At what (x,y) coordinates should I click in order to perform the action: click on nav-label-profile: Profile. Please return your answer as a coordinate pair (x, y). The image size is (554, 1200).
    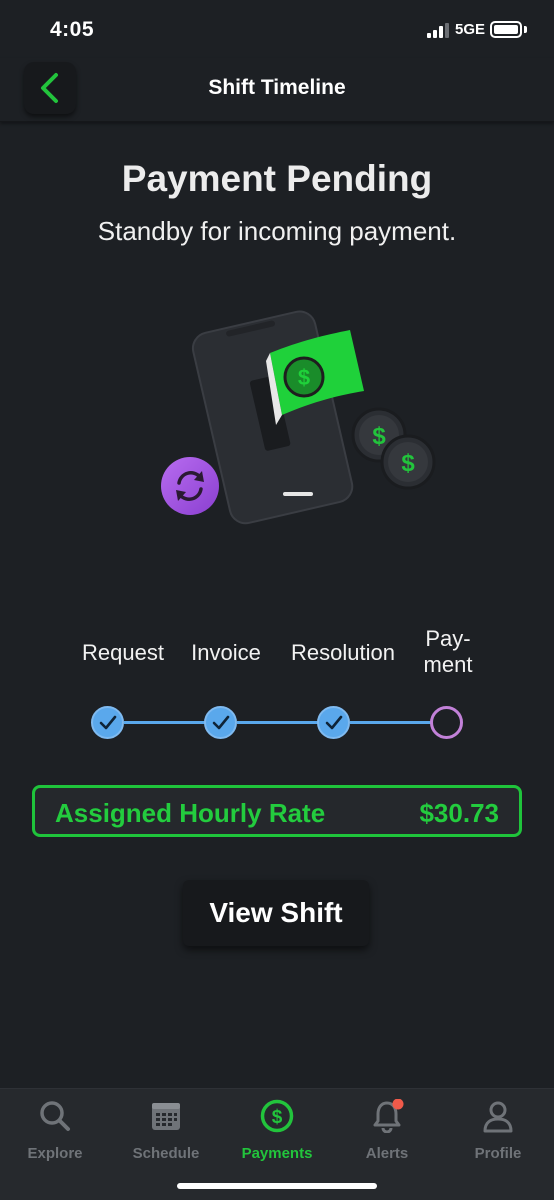
    Looking at the image, I should click on (498, 1153).